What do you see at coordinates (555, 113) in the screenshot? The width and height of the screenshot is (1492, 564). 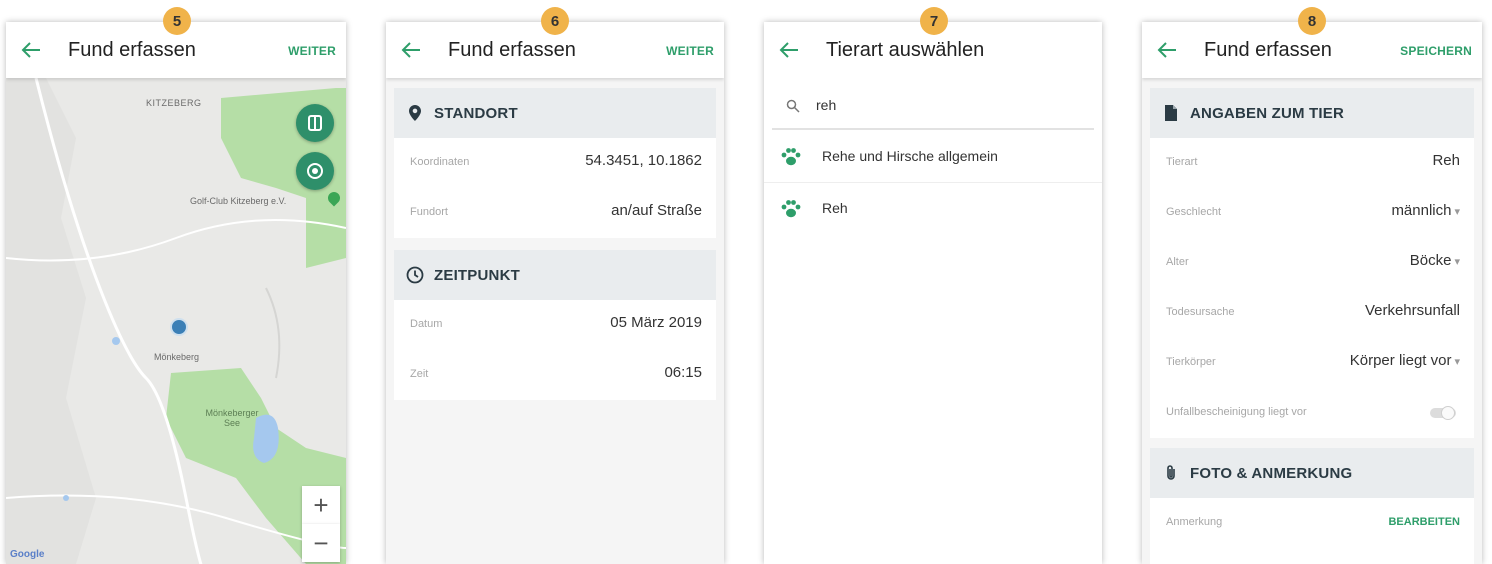 I see `section-header-standort: STANDORT` at bounding box center [555, 113].